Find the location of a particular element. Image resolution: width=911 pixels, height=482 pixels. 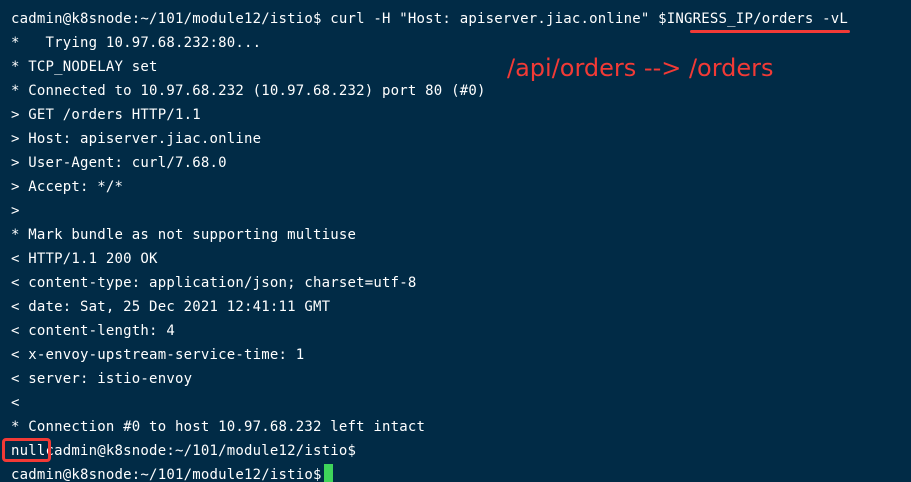

terminal-line: < server: istio-envoy is located at coordinates (102, 379).